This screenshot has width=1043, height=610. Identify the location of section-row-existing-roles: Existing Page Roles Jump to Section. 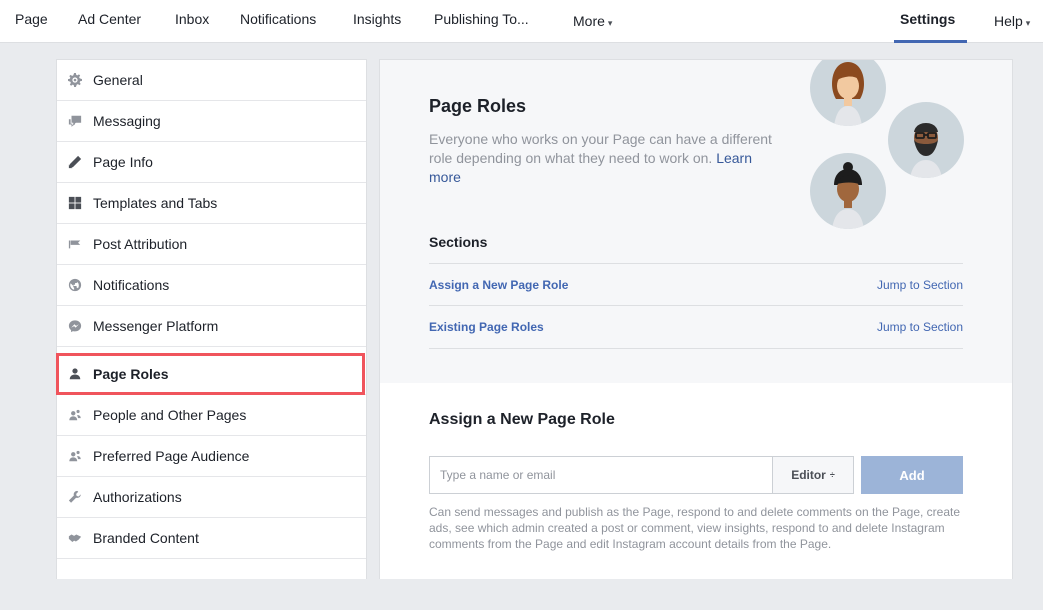
(696, 326).